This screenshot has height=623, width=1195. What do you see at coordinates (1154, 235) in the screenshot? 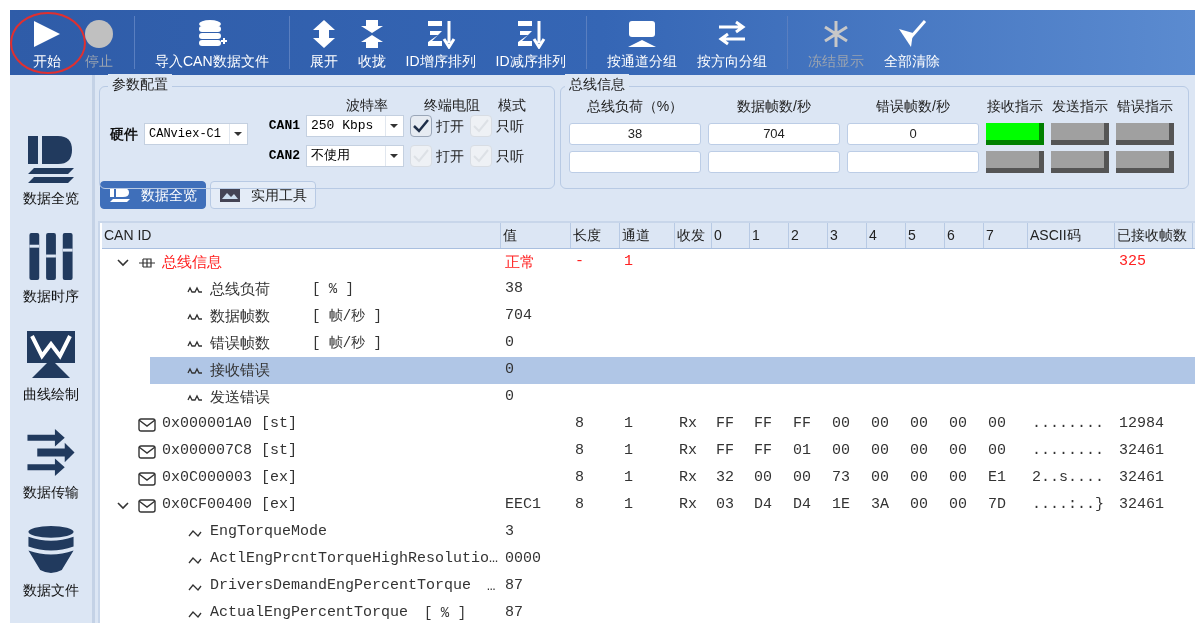
I see `column-header: 已接收帧数` at bounding box center [1154, 235].